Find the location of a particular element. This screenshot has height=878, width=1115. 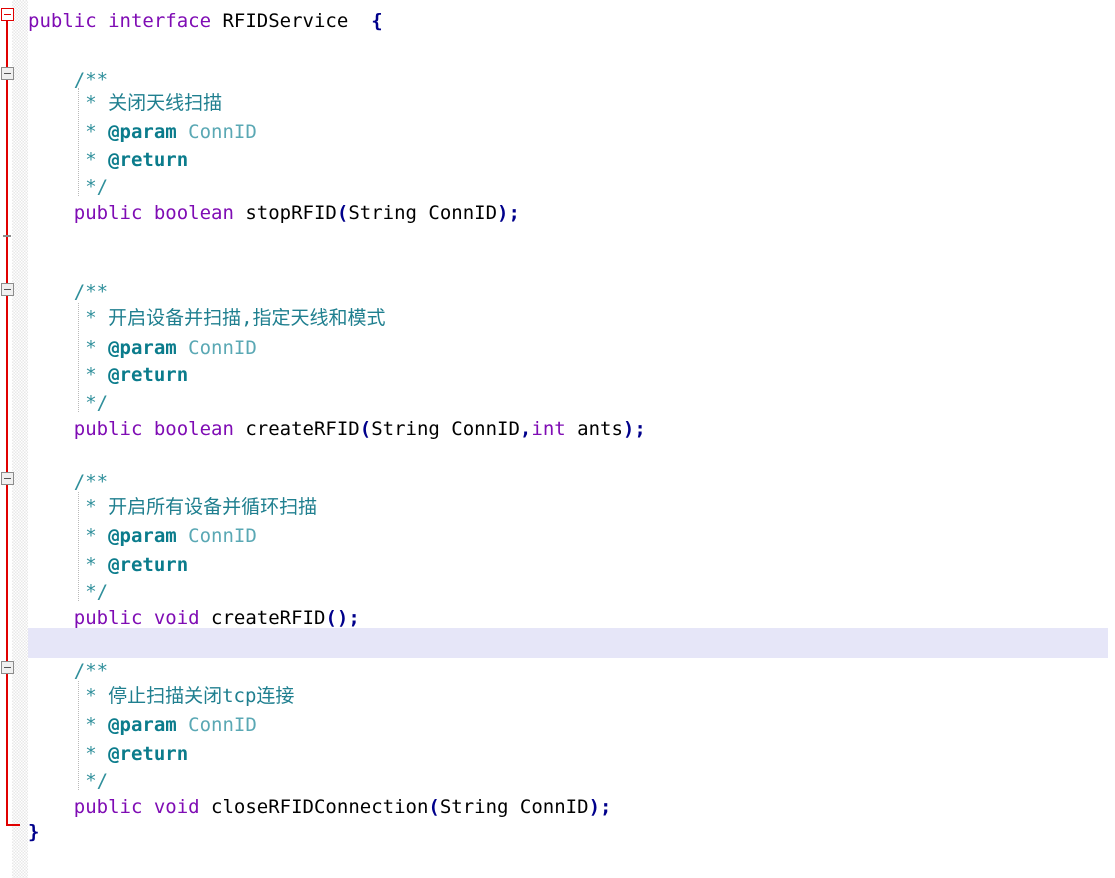

fold-toggle-interface is located at coordinates (7, 14).